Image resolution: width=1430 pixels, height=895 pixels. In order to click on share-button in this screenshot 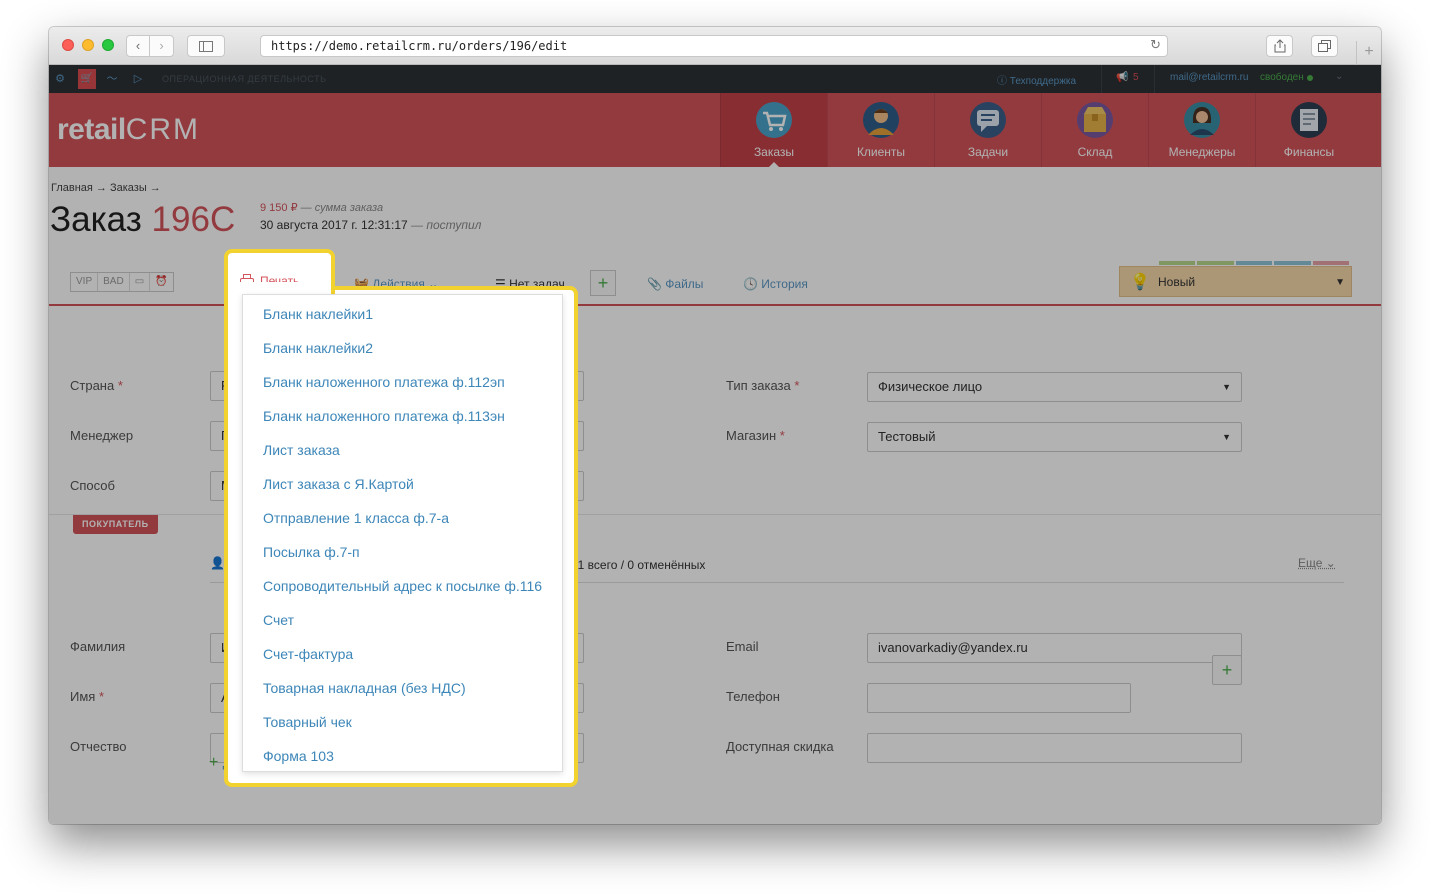, I will do `click(1279, 46)`.